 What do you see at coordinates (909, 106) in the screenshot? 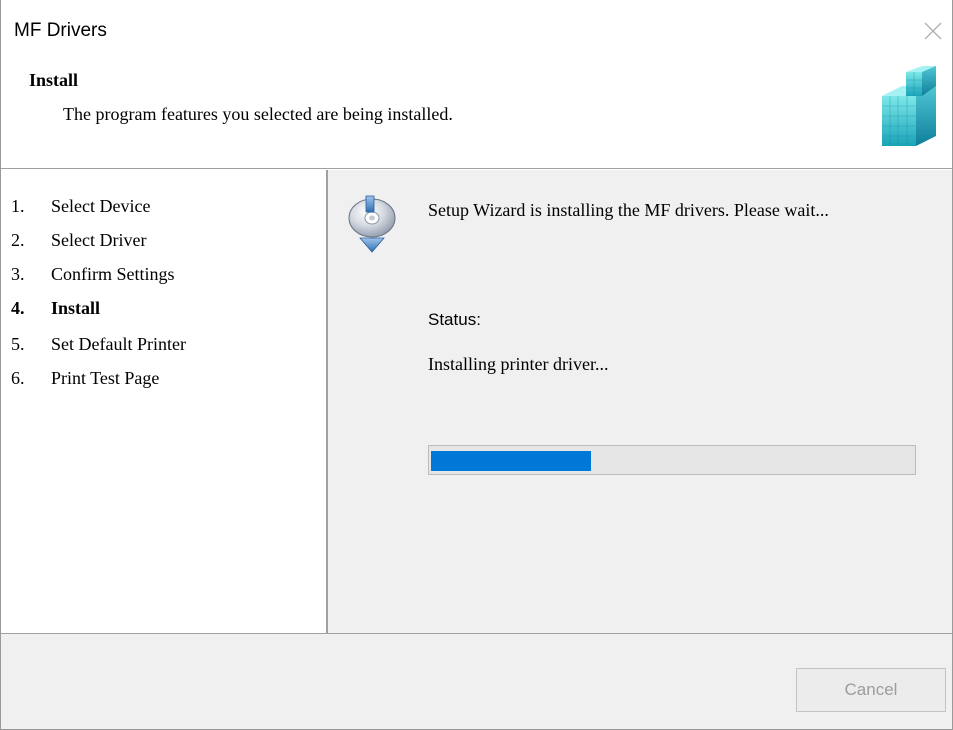
I see `cube-logo-icon` at bounding box center [909, 106].